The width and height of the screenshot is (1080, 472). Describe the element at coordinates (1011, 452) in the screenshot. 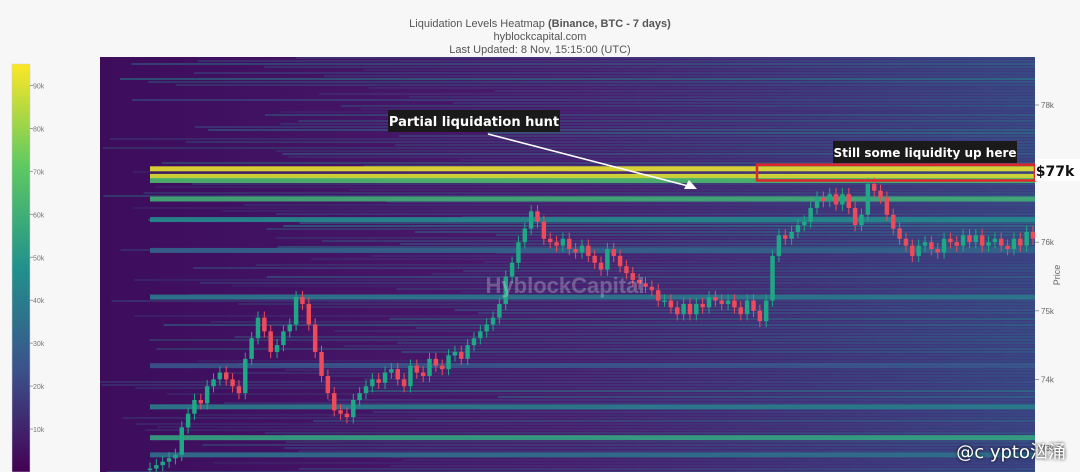

I see `corner-watermark: @c ypto汹涌` at that location.